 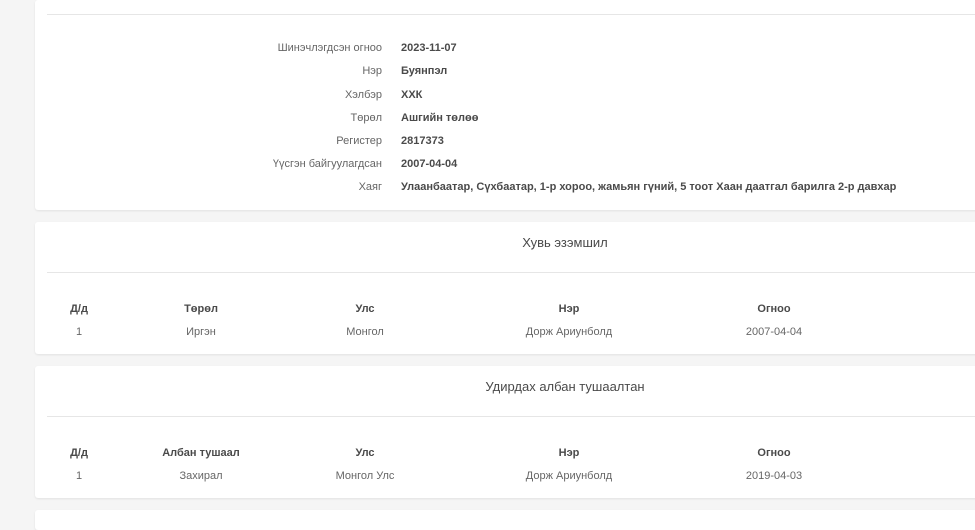 What do you see at coordinates (363, 95) in the screenshot?
I see `info-label: Хэлбэр` at bounding box center [363, 95].